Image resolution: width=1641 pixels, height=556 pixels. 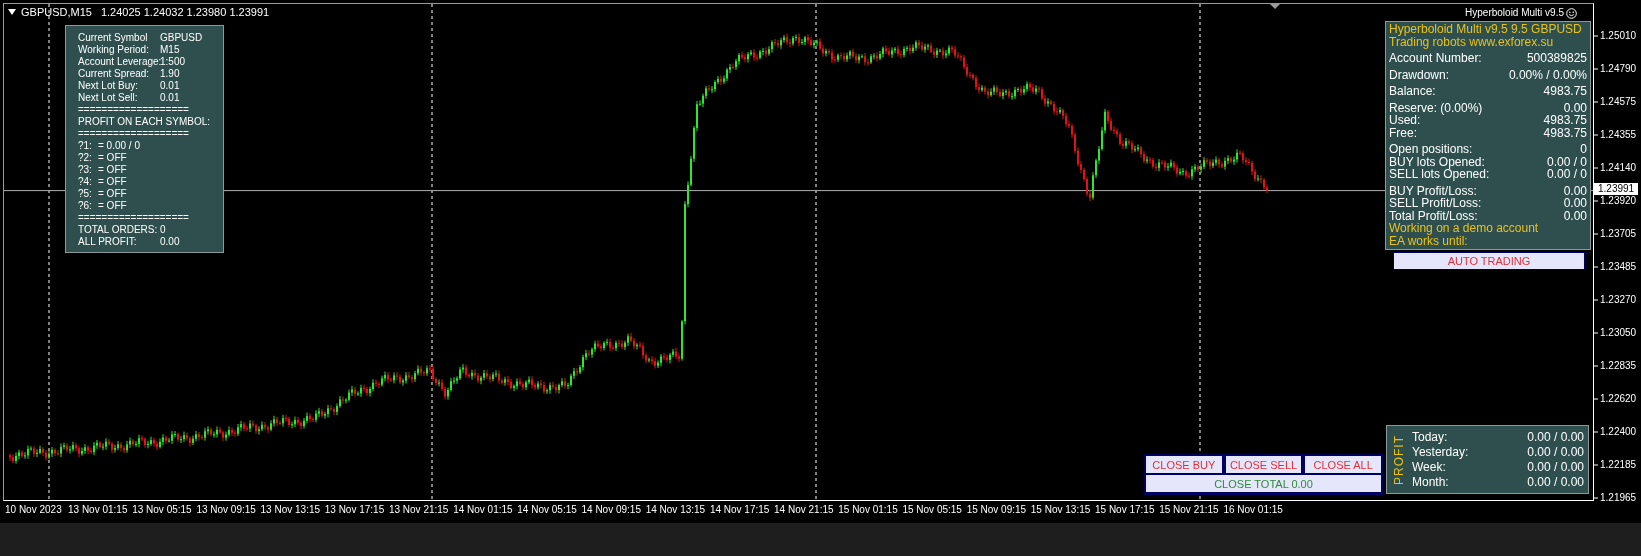 What do you see at coordinates (1440, 452) in the screenshot?
I see `profit-label: Yesterday:` at bounding box center [1440, 452].